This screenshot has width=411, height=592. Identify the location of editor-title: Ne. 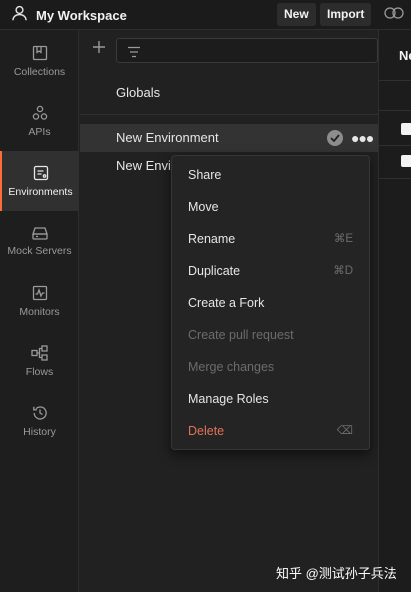
(405, 55).